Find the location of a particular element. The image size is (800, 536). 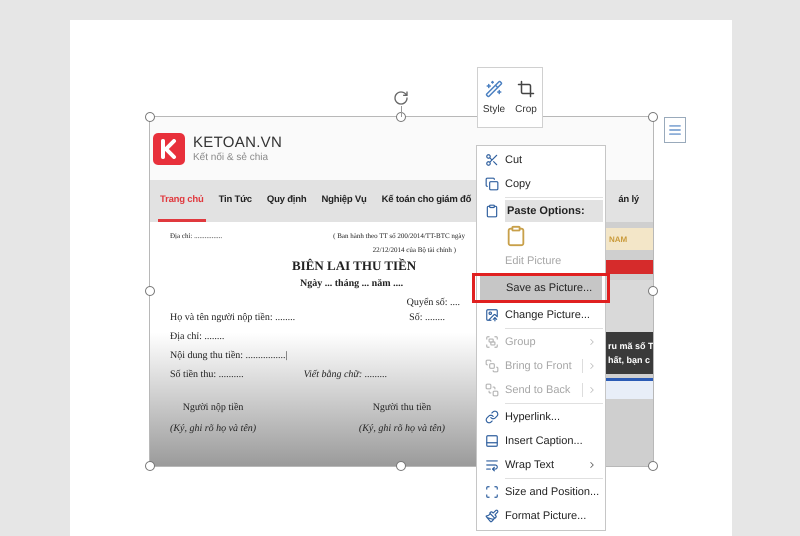

caption-icon is located at coordinates (492, 441).